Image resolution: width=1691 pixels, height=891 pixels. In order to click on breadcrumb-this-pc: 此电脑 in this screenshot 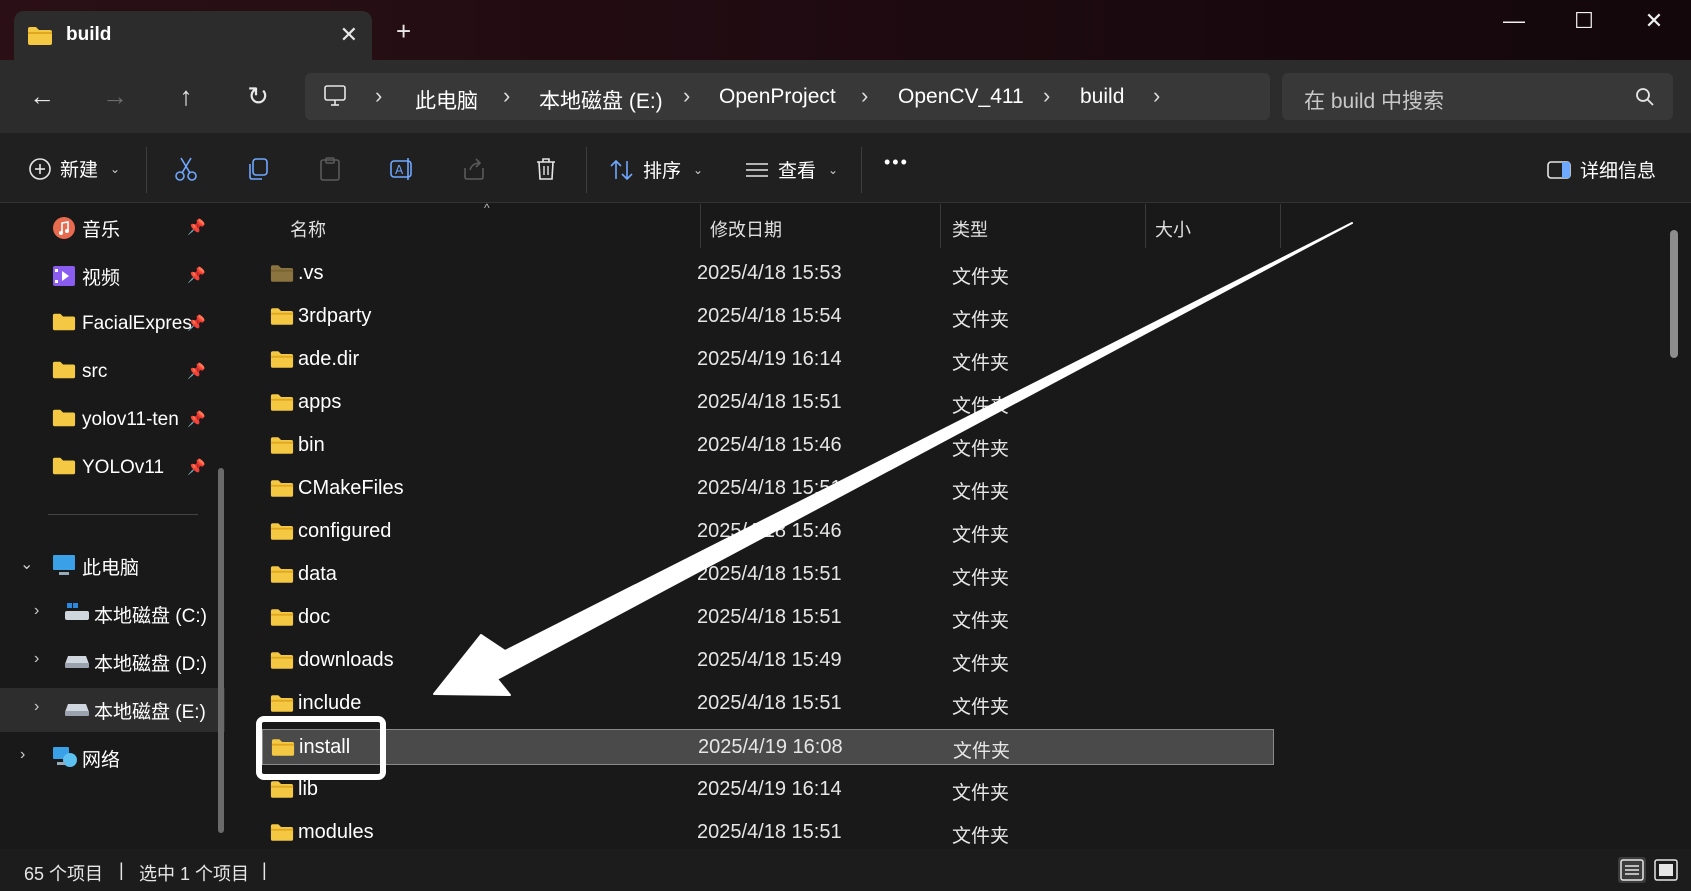, I will do `click(446, 100)`.